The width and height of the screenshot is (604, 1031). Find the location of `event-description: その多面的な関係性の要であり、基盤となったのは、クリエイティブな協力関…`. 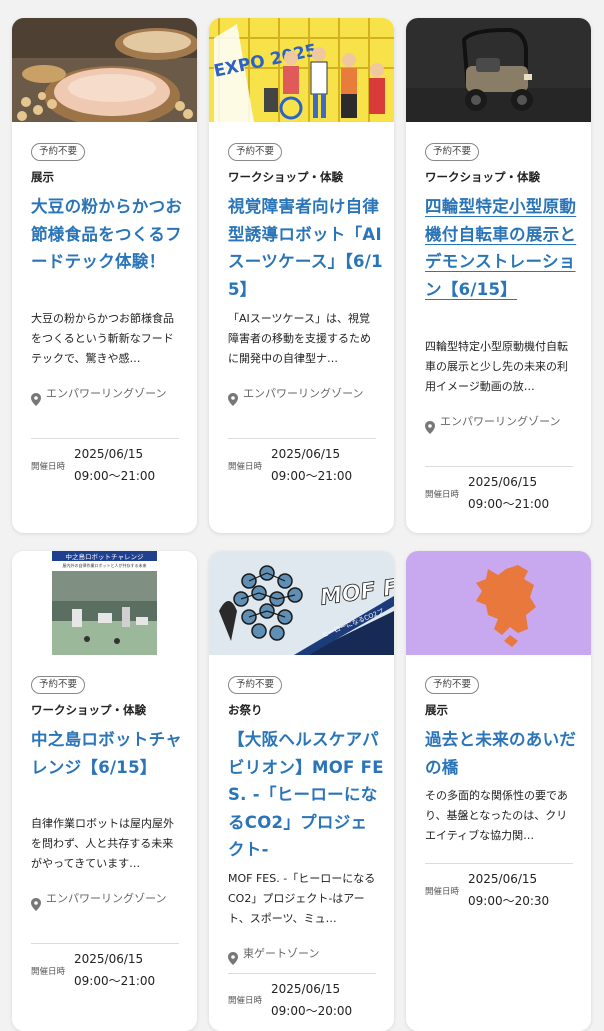

event-description: その多面的な関係性の要であり、基盤となったのは、クリエイティブな協力関… is located at coordinates (496, 815).